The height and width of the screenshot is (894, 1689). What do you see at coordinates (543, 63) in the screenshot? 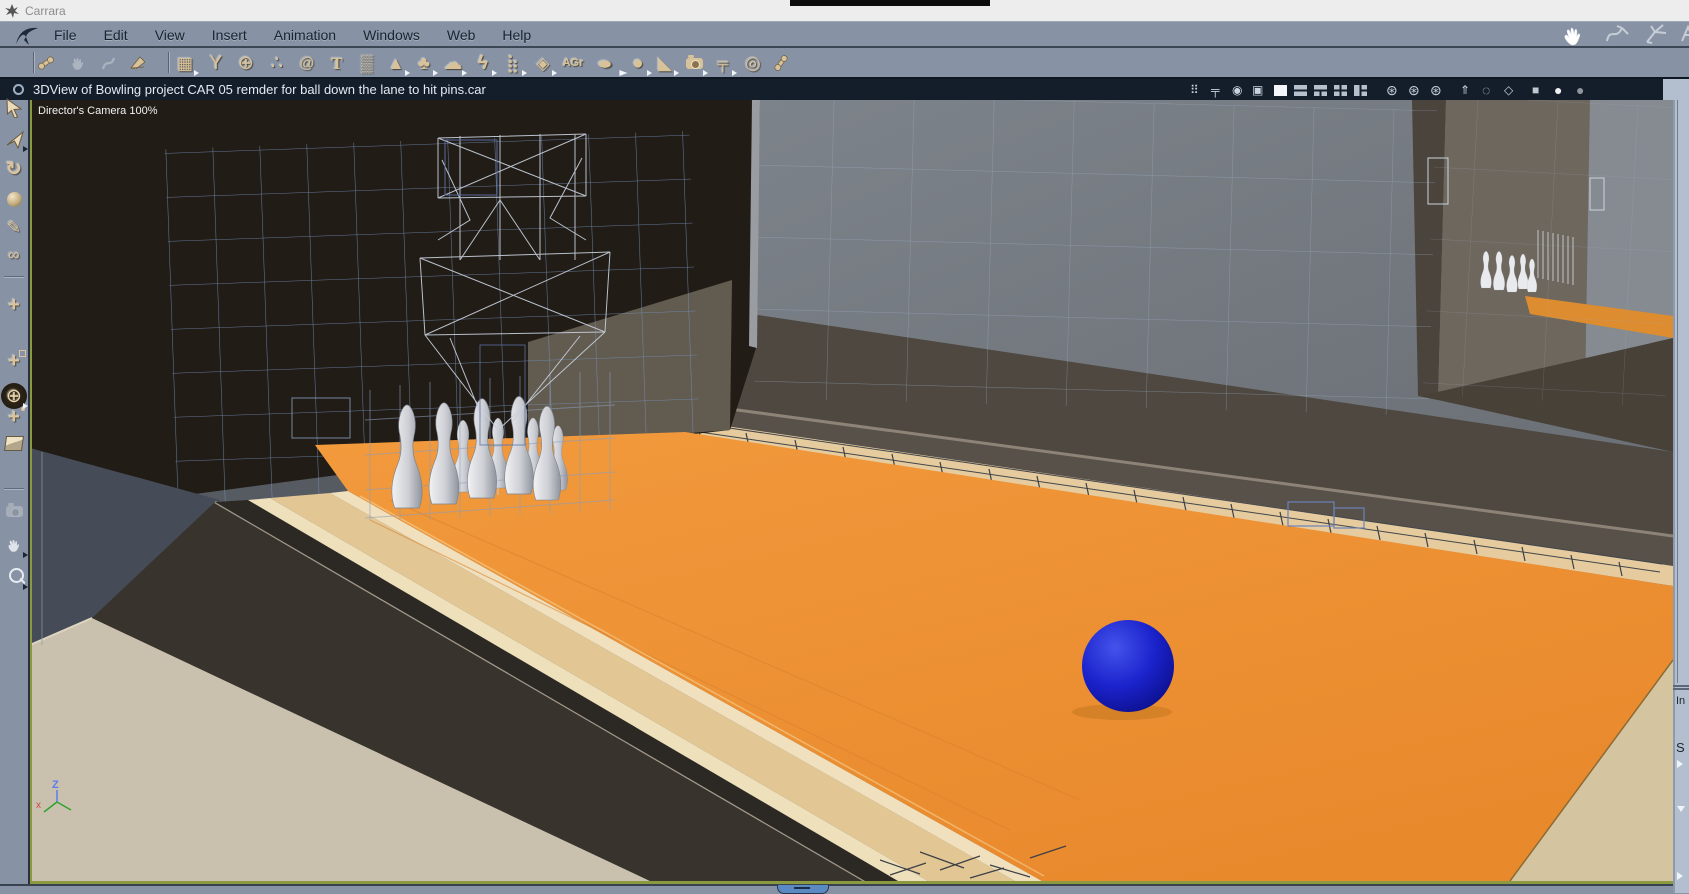
I see `fountain-primitive-icon: ◈` at bounding box center [543, 63].